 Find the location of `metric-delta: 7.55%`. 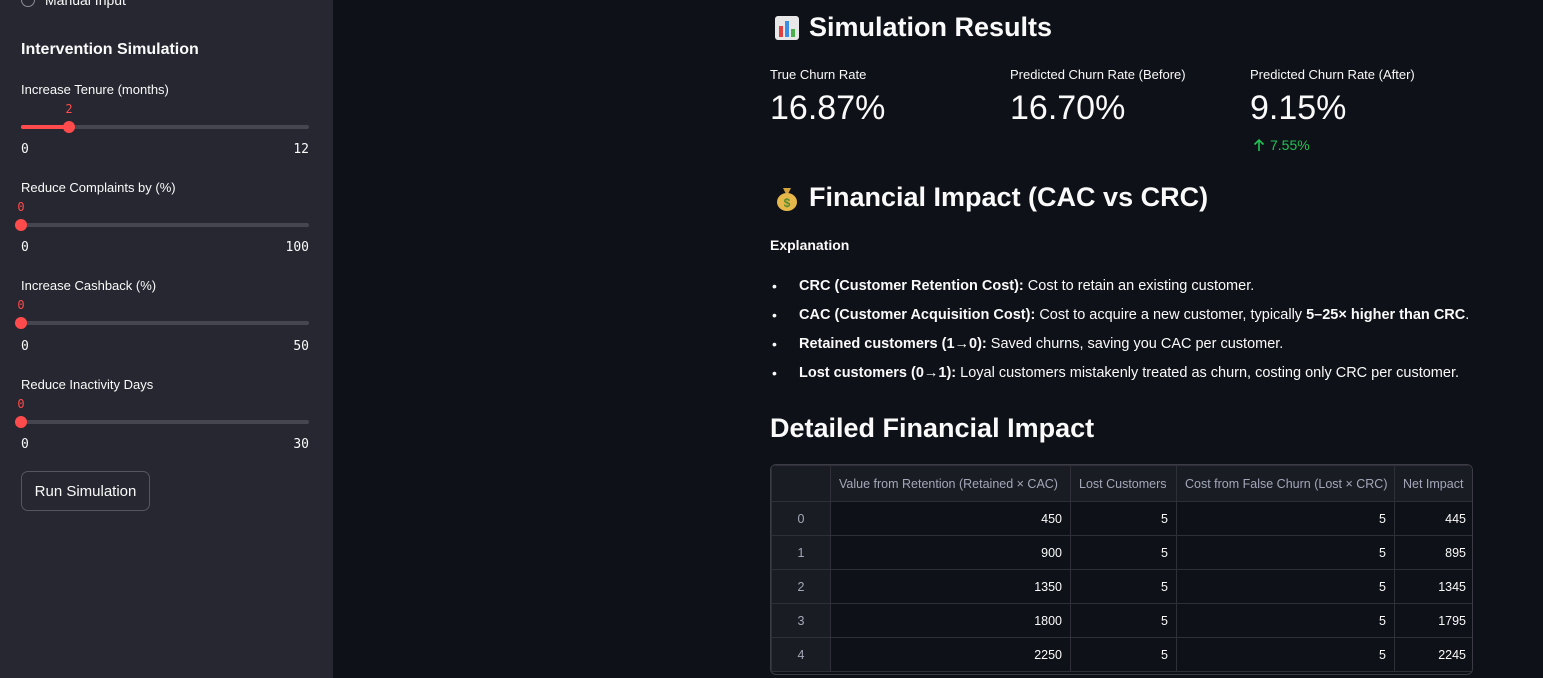

metric-delta: 7.55% is located at coordinates (1281, 145).